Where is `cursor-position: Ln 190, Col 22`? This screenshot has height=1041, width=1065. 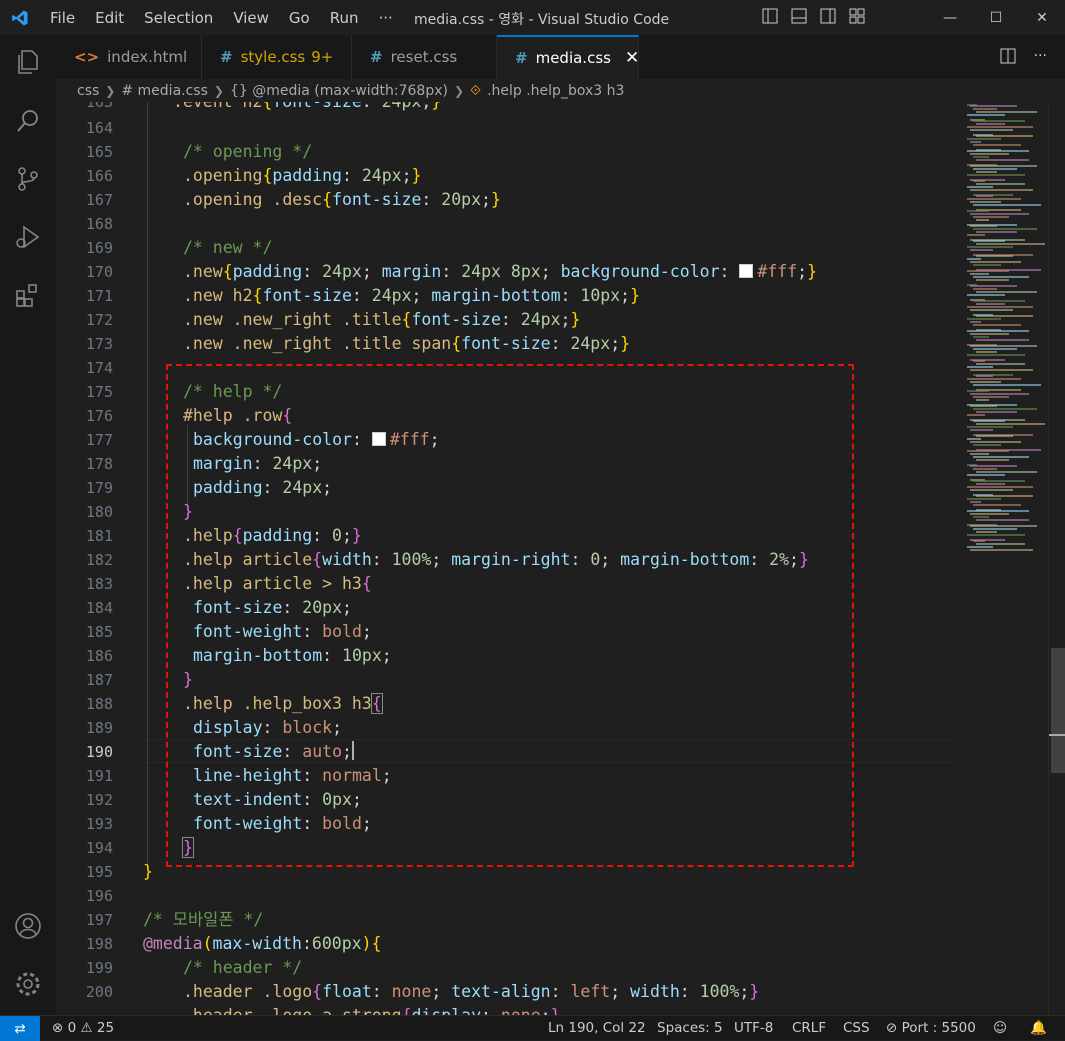
cursor-position: Ln 190, Col 22 is located at coordinates (597, 1028).